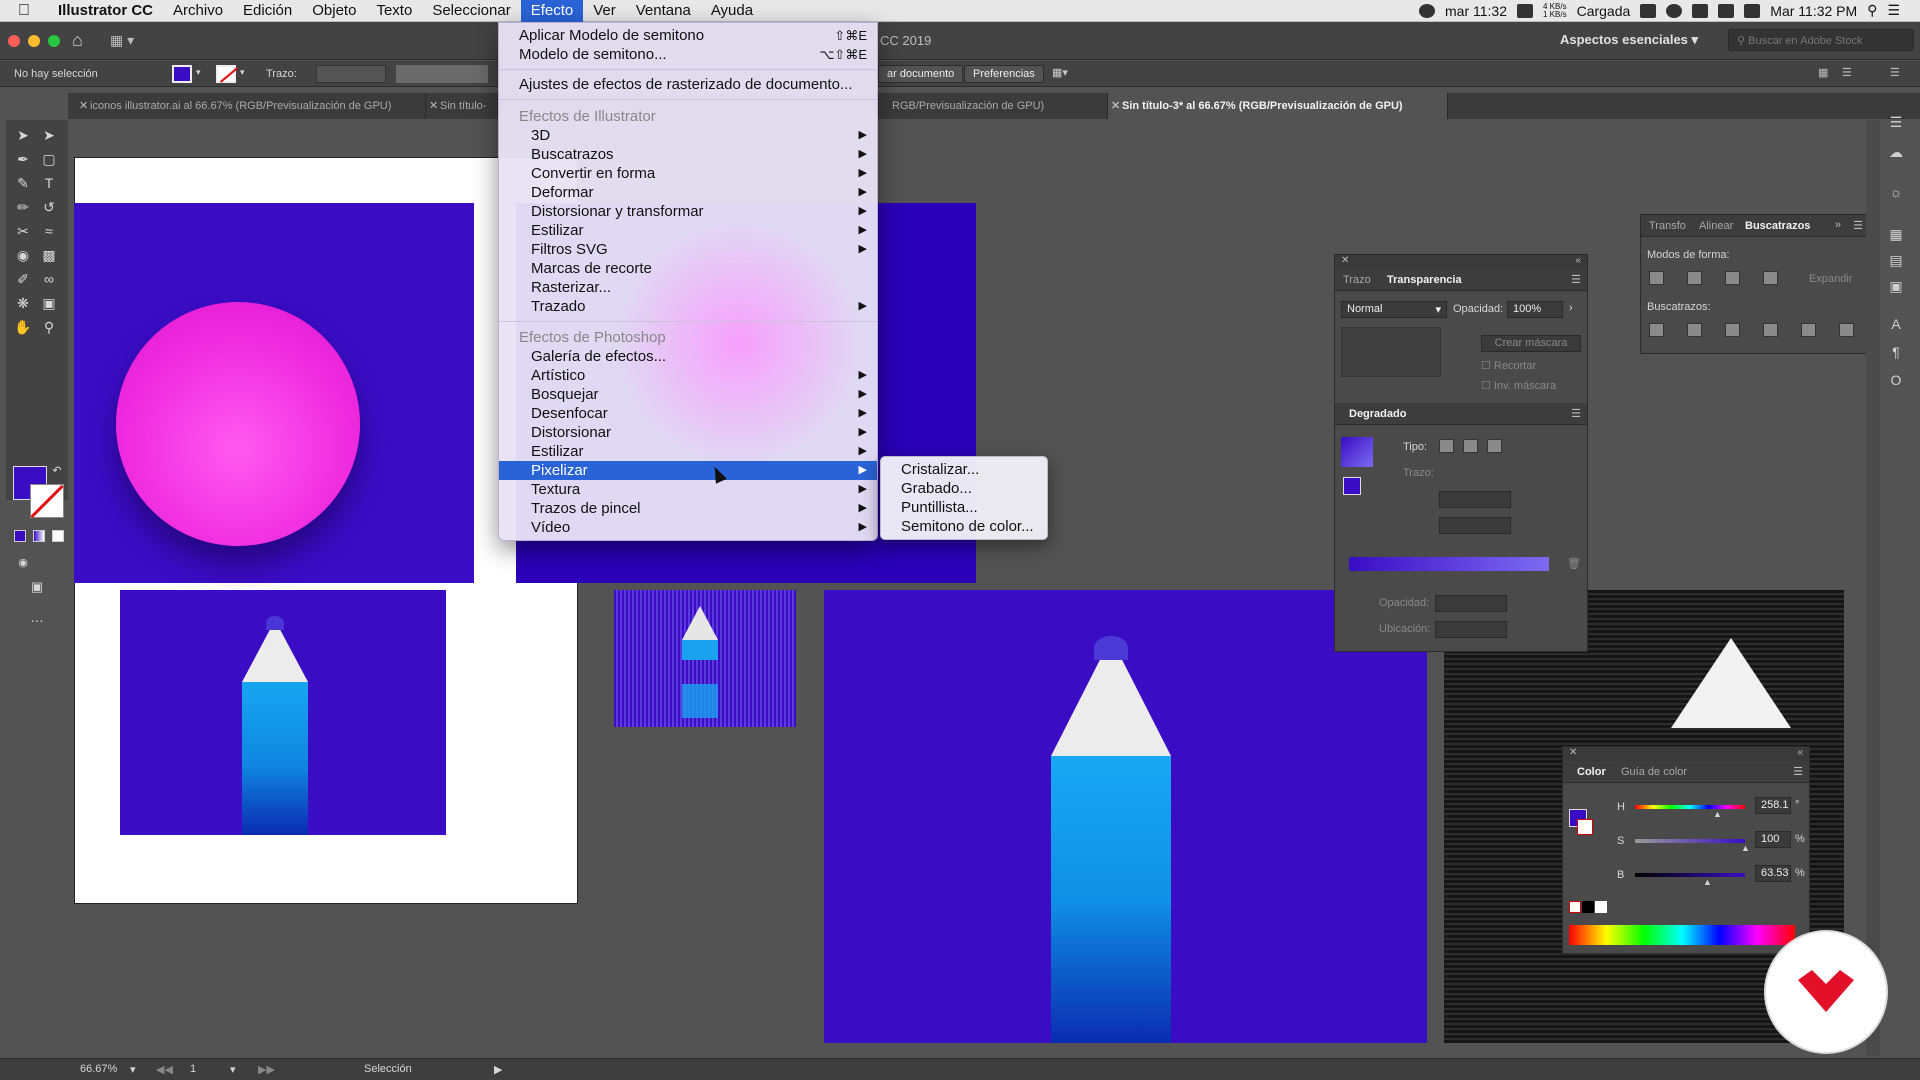 The width and height of the screenshot is (1920, 1080). What do you see at coordinates (1471, 603) in the screenshot?
I see `gradient-opacity-field` at bounding box center [1471, 603].